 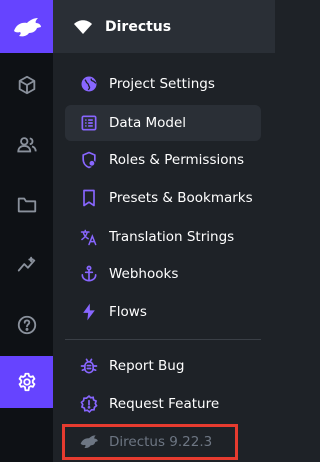 I want to click on nav-item-request-feature: Request Feature, so click(x=163, y=404).